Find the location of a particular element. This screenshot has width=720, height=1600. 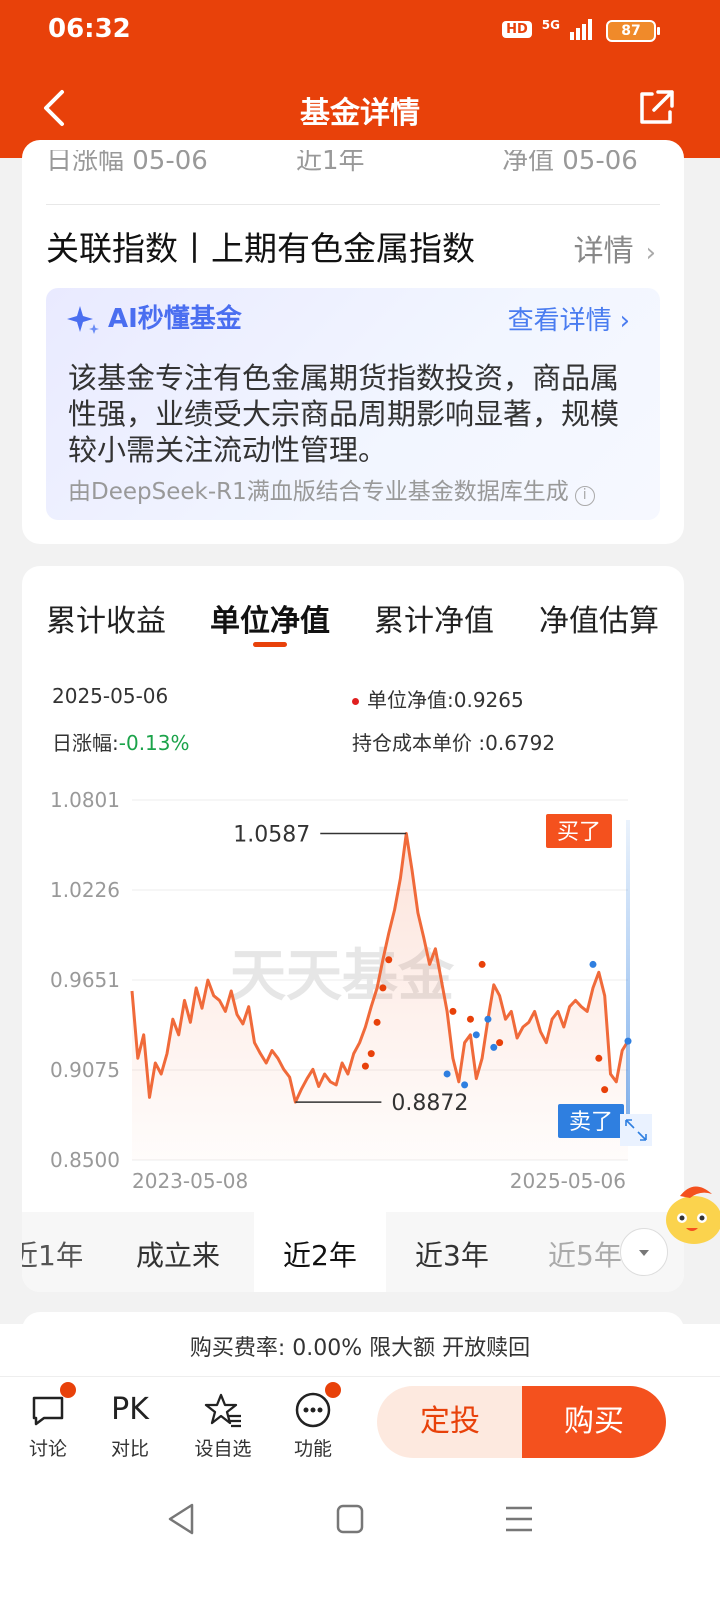

share-icon is located at coordinates (656, 108).